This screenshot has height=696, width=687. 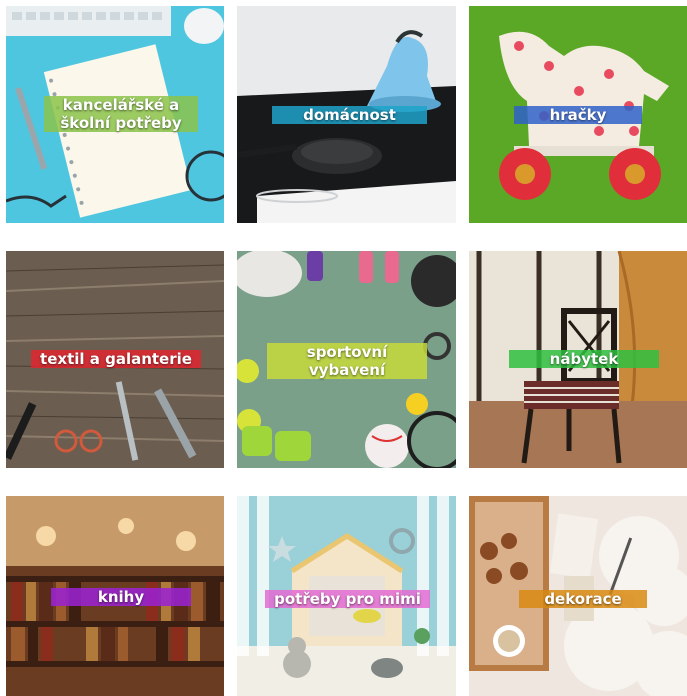 I want to click on category-tile-books: knihy, so click(x=115, y=596).